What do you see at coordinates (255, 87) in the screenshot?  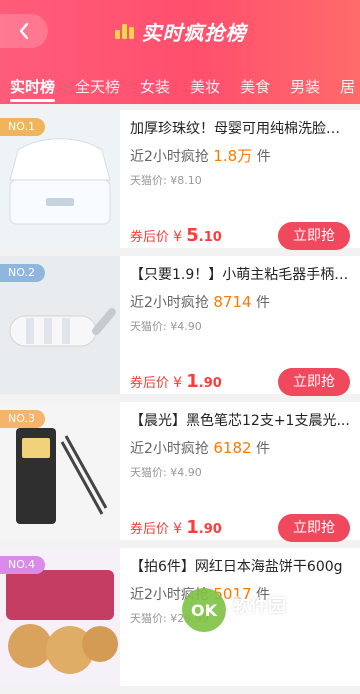 I see `tab-food: 美食` at bounding box center [255, 87].